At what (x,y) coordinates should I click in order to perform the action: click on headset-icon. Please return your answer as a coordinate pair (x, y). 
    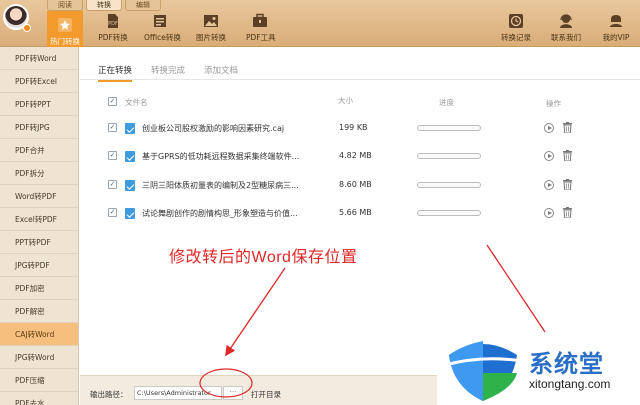
    Looking at the image, I should click on (566, 21).